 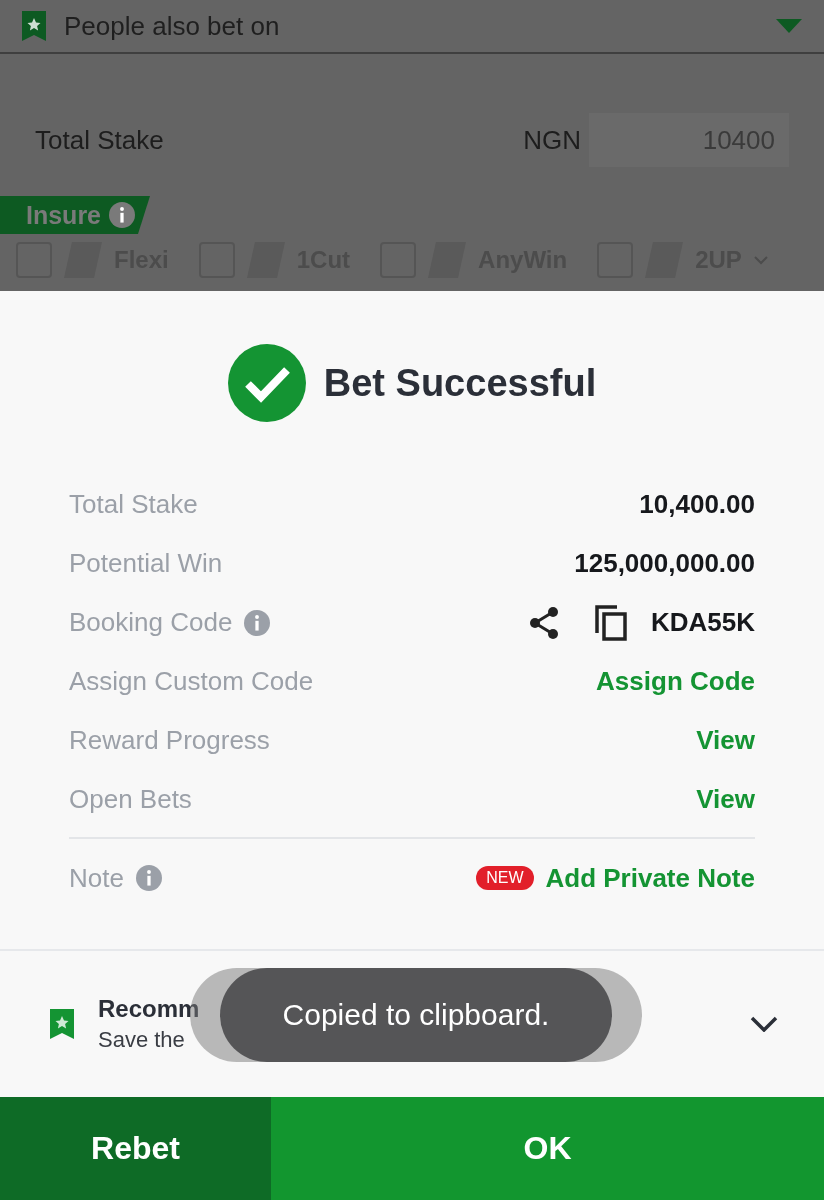 What do you see at coordinates (650, 878) in the screenshot?
I see `add-note-link: Add Private Note` at bounding box center [650, 878].